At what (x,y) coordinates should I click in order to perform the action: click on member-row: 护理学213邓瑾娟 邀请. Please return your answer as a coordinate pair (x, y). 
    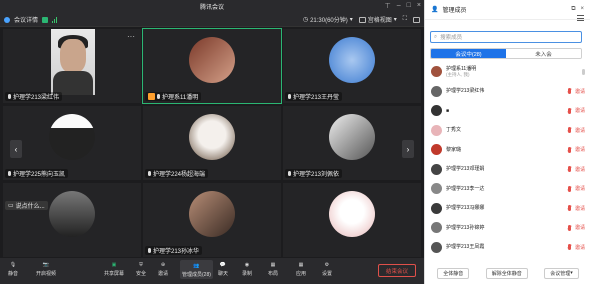
    Looking at the image, I should click on (507, 170).